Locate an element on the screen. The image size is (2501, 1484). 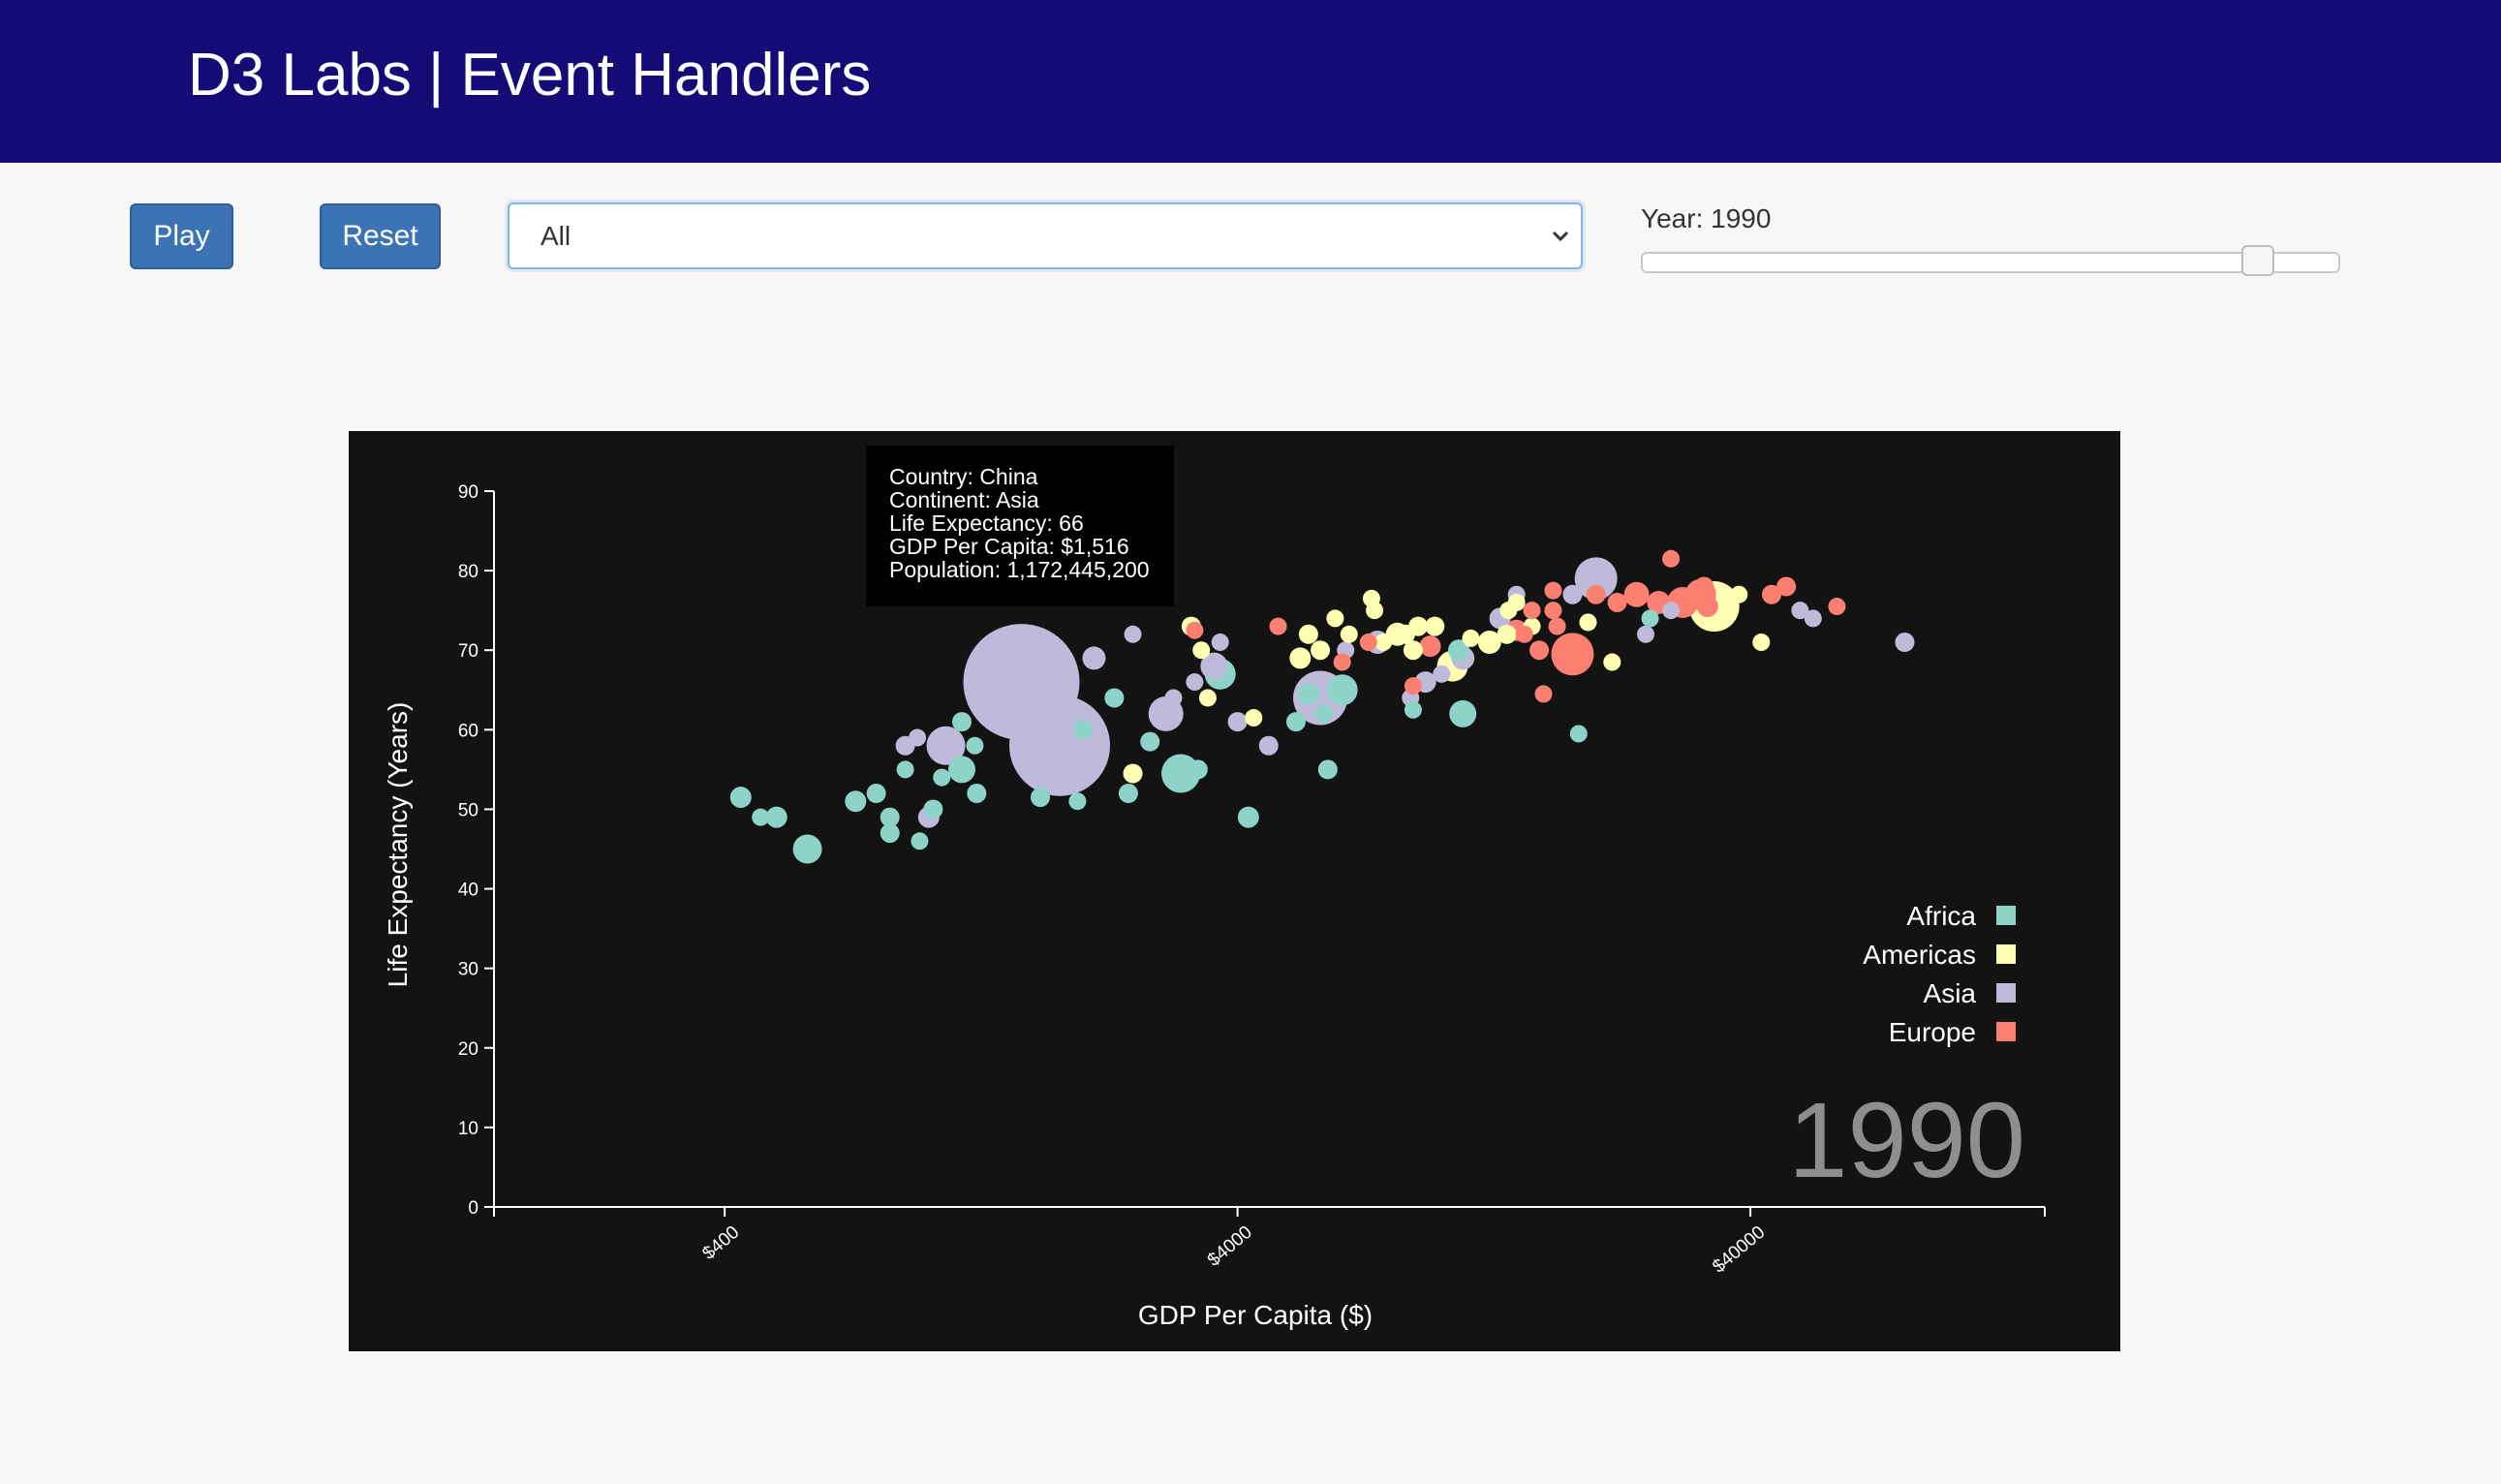
slider-track is located at coordinates (1990, 262).